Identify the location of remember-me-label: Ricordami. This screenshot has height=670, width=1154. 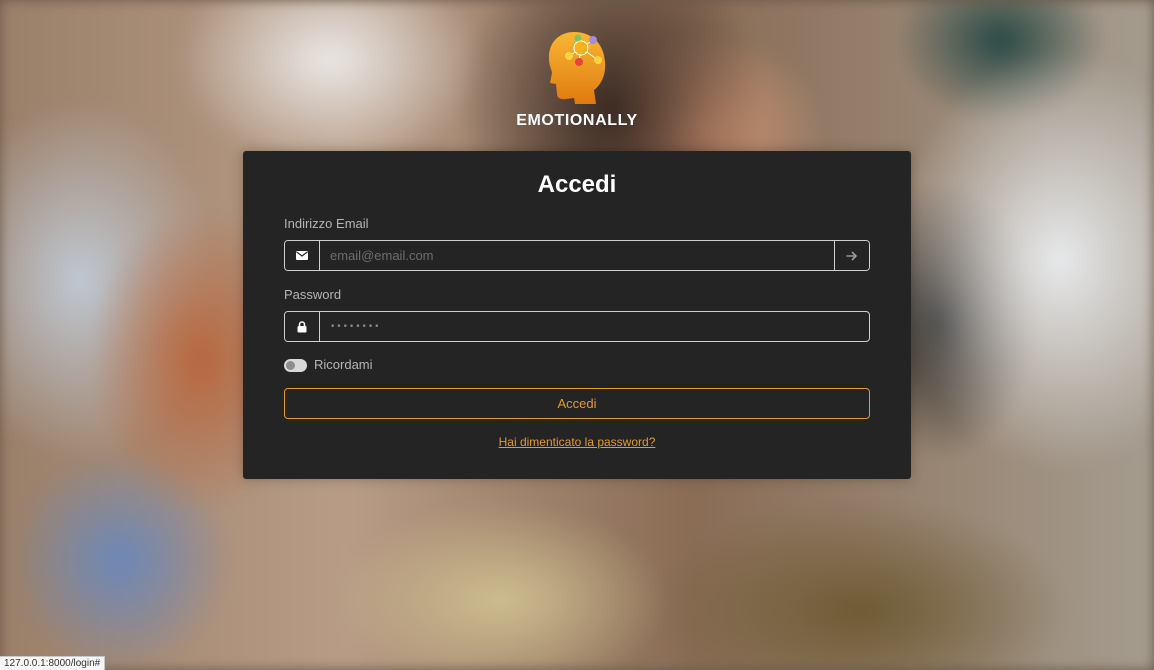
(343, 364).